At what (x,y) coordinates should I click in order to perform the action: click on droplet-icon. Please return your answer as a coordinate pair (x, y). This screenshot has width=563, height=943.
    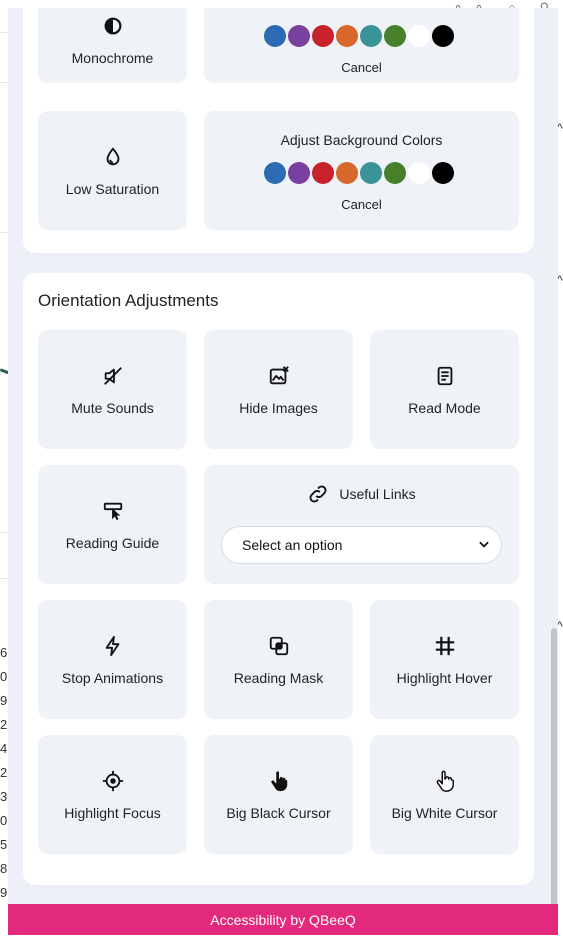
    Looking at the image, I should click on (113, 157).